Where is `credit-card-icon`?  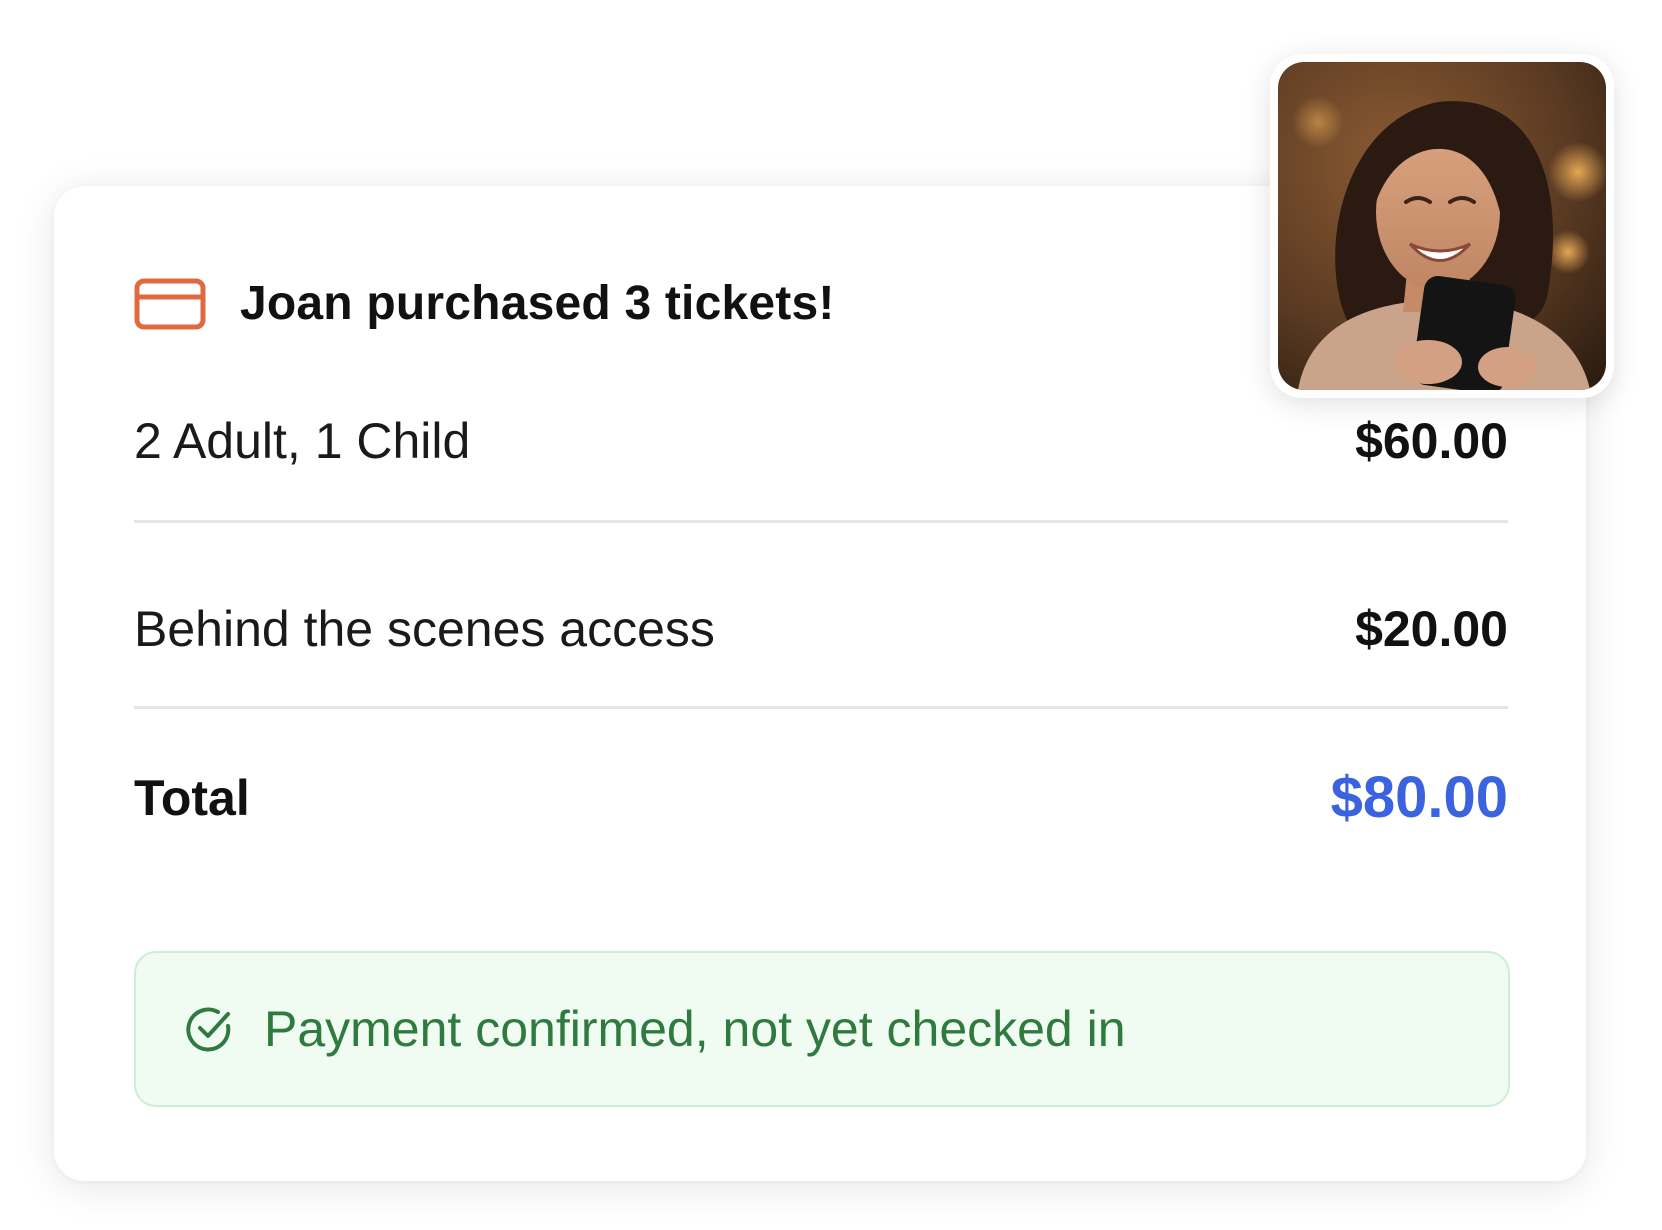 credit-card-icon is located at coordinates (170, 303).